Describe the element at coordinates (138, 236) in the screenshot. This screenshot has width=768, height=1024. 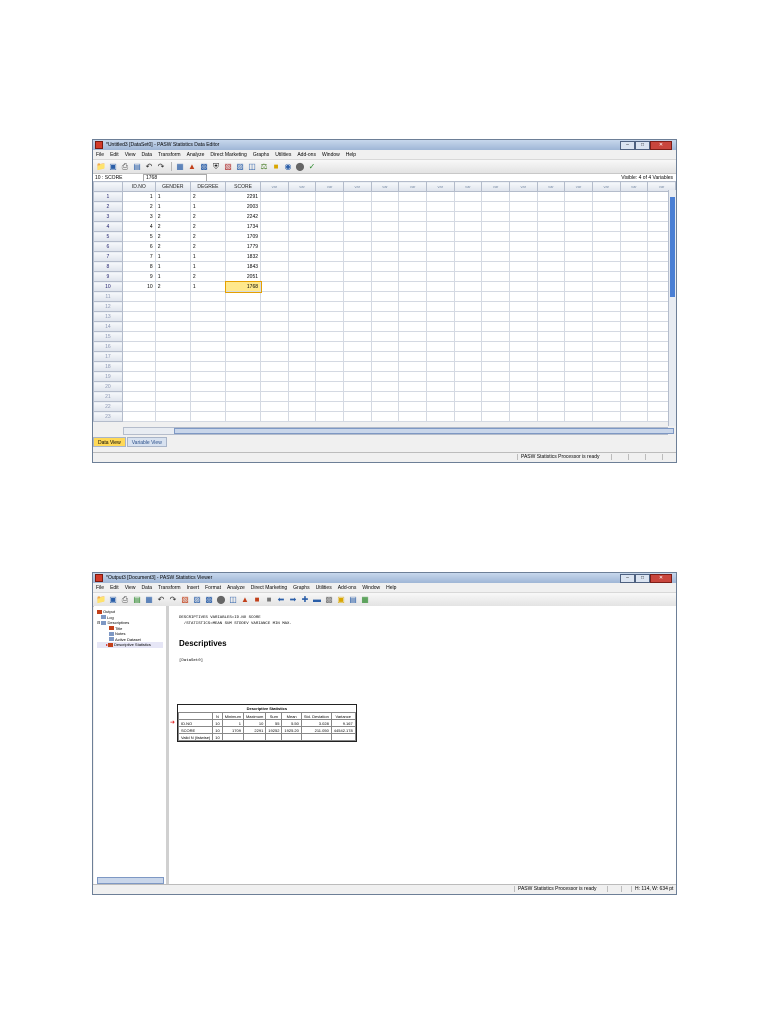
I see `cell-id-no: 5` at that location.